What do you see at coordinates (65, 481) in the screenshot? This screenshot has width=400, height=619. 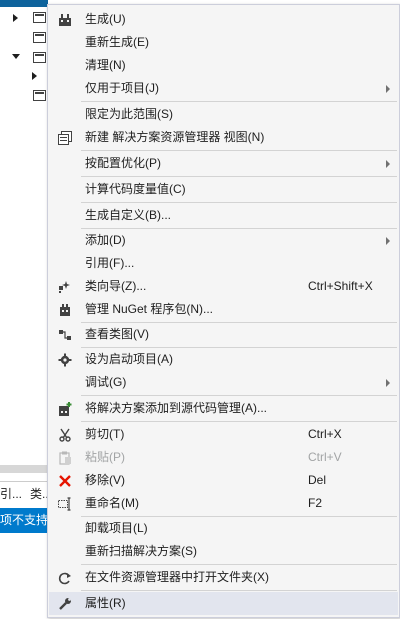 I see `remove-icon` at bounding box center [65, 481].